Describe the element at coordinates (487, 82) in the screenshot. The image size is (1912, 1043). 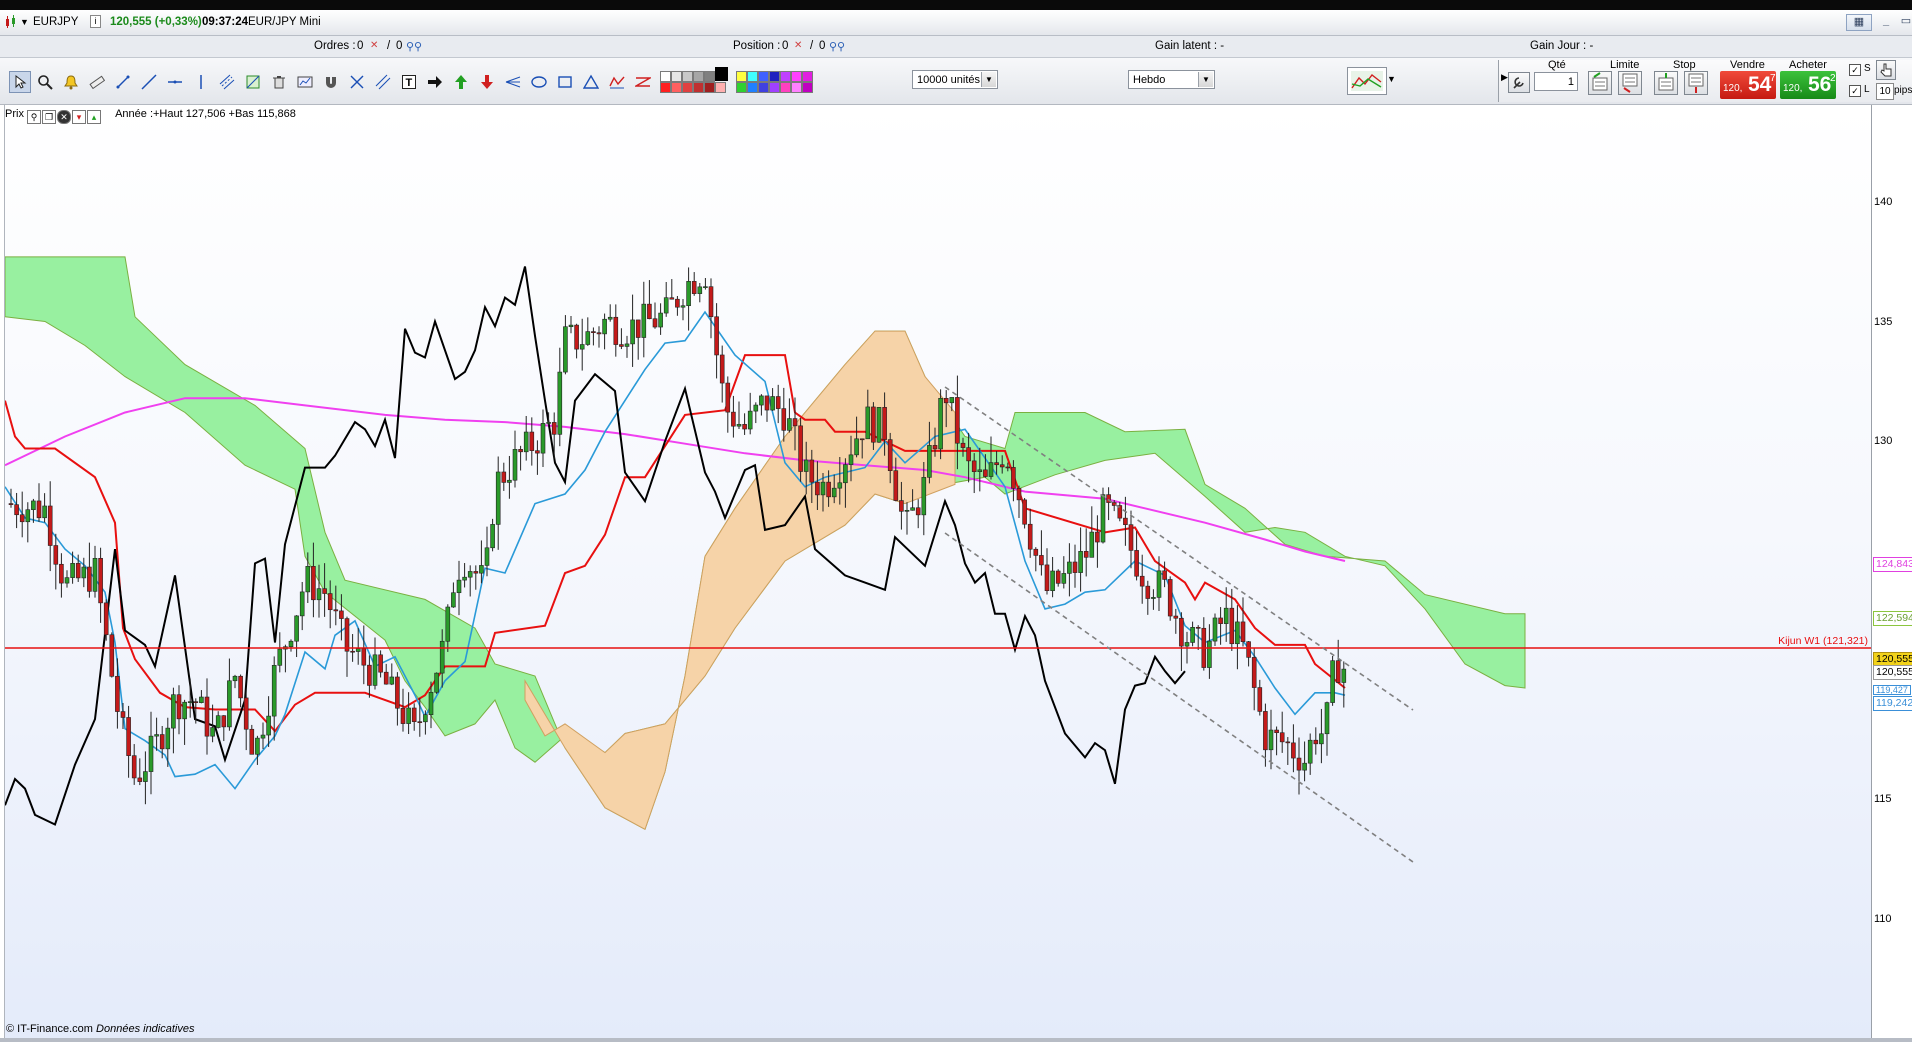
I see `arrow-down-icon` at that location.